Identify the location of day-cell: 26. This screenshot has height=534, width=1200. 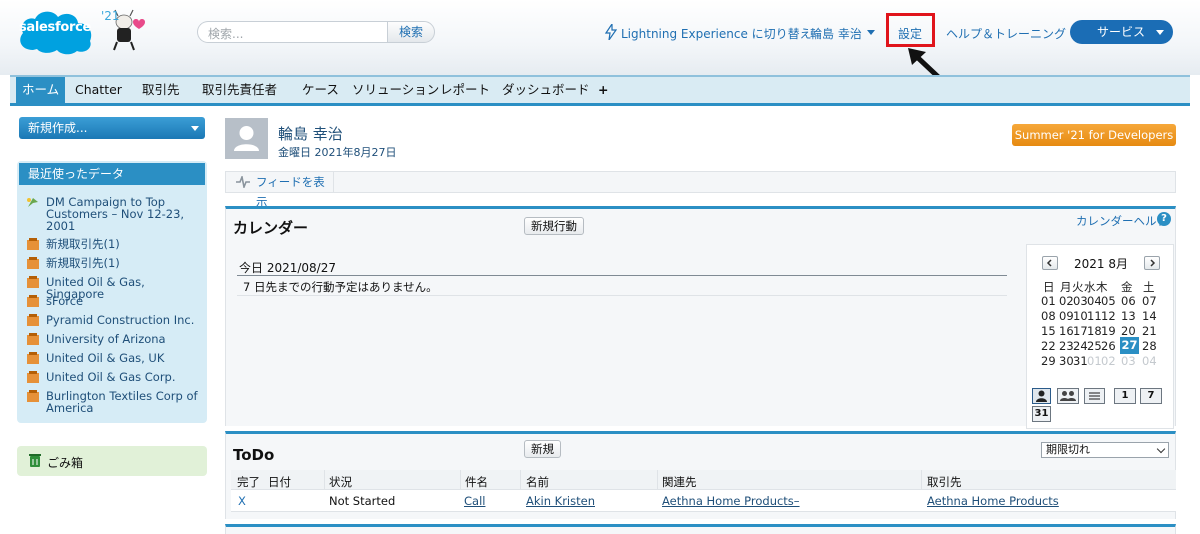
(1110, 346).